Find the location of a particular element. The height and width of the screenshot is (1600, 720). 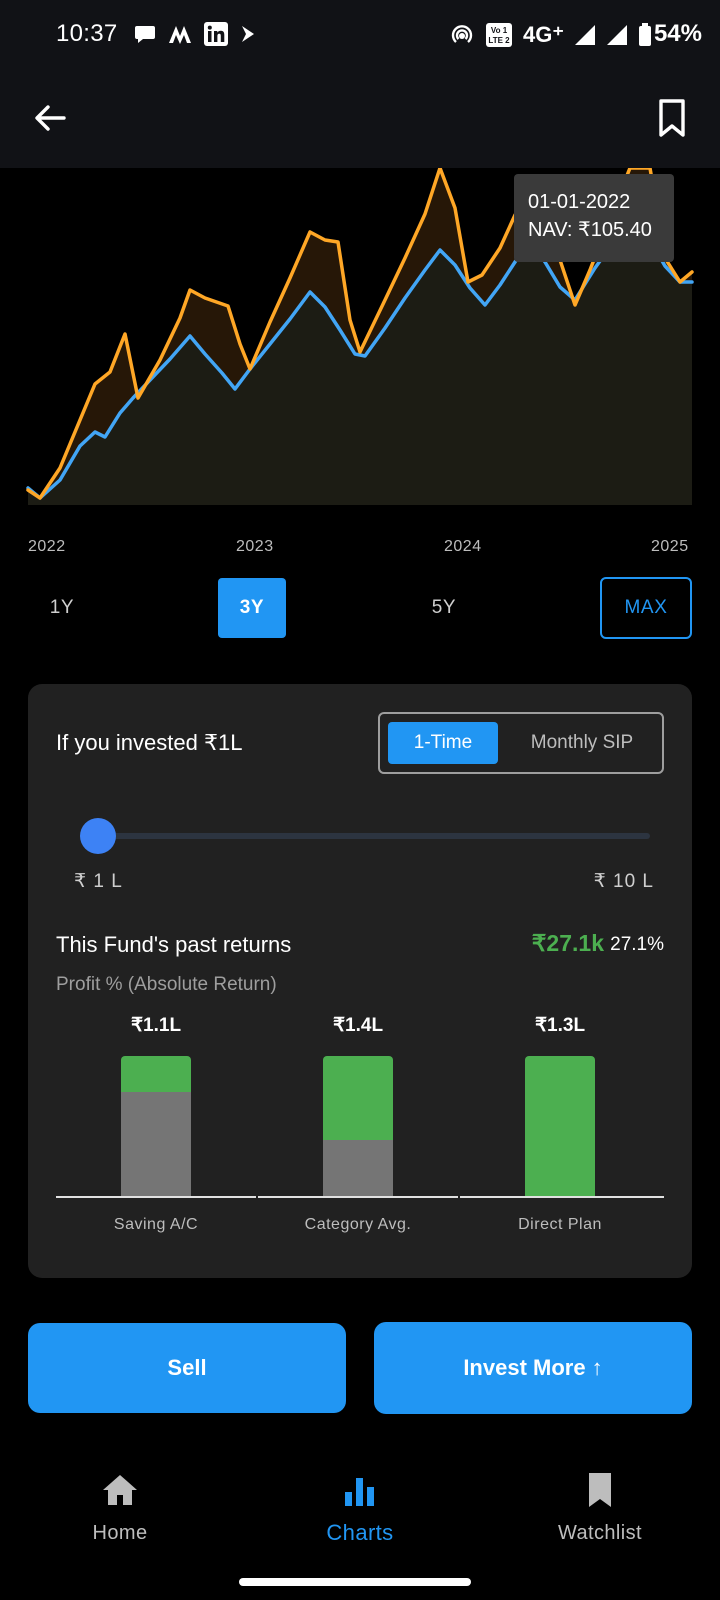

bar-category-label: Category Avg. is located at coordinates (358, 1224).